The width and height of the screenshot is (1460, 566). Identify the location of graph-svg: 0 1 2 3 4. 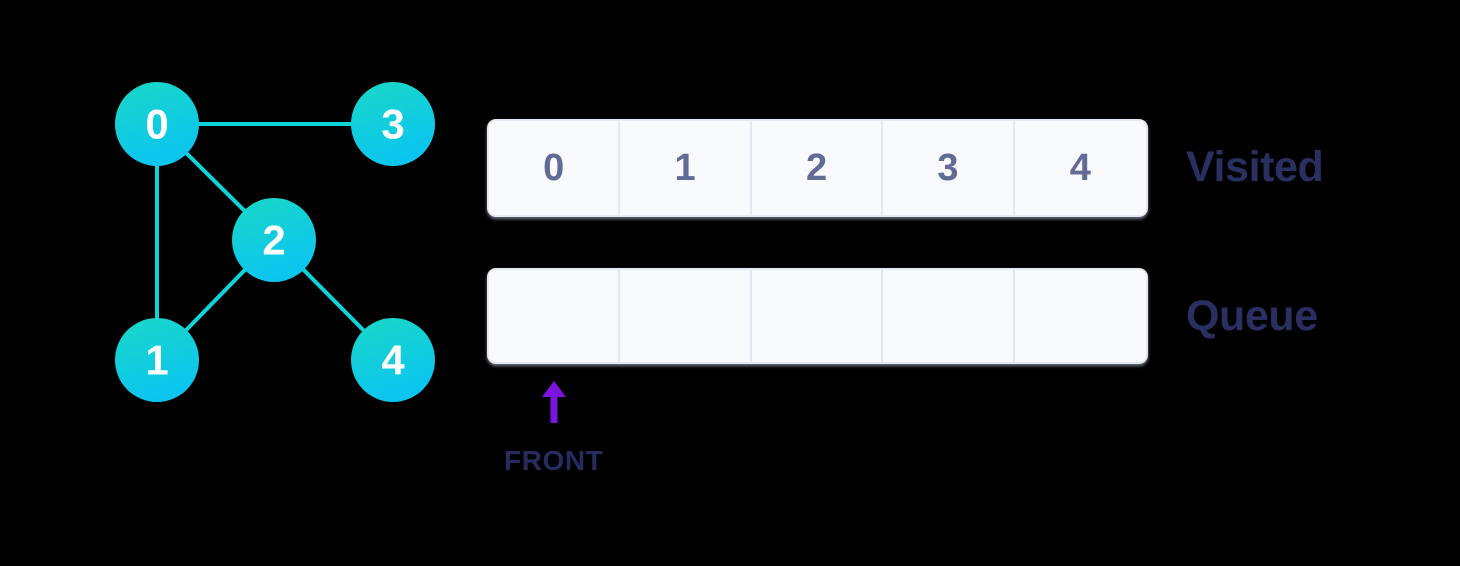
(275, 242).